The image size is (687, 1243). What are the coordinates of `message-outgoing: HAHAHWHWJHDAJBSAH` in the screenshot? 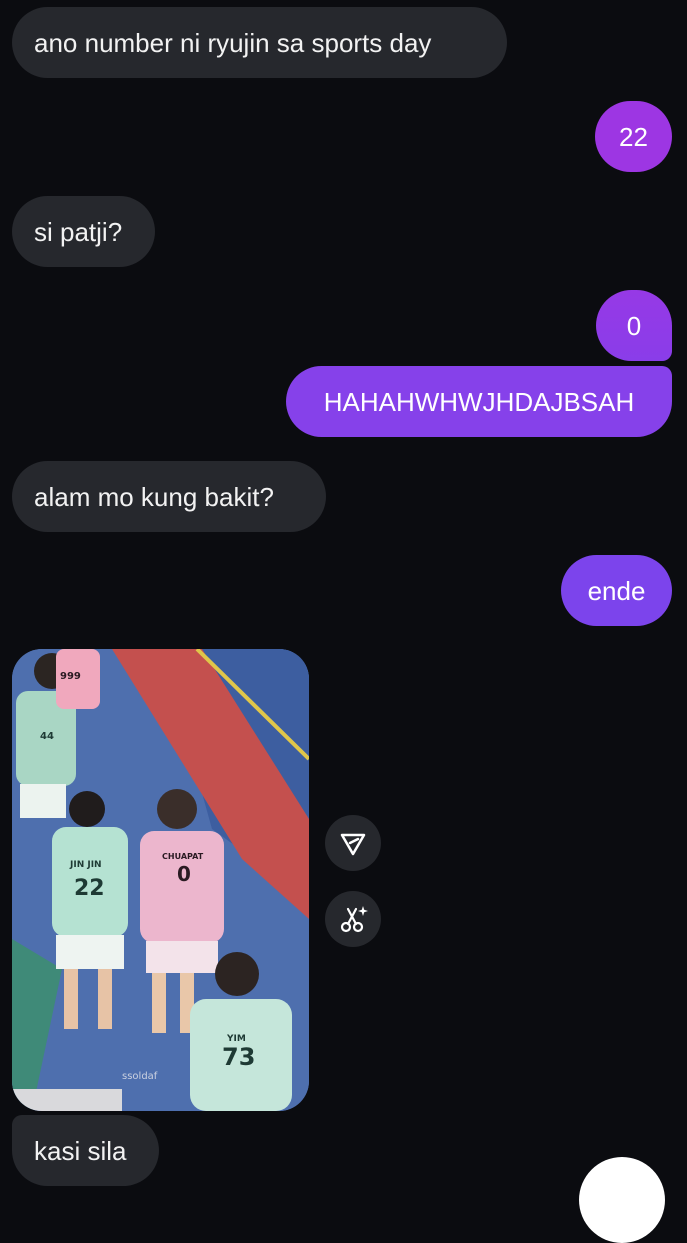 It's located at (479, 401).